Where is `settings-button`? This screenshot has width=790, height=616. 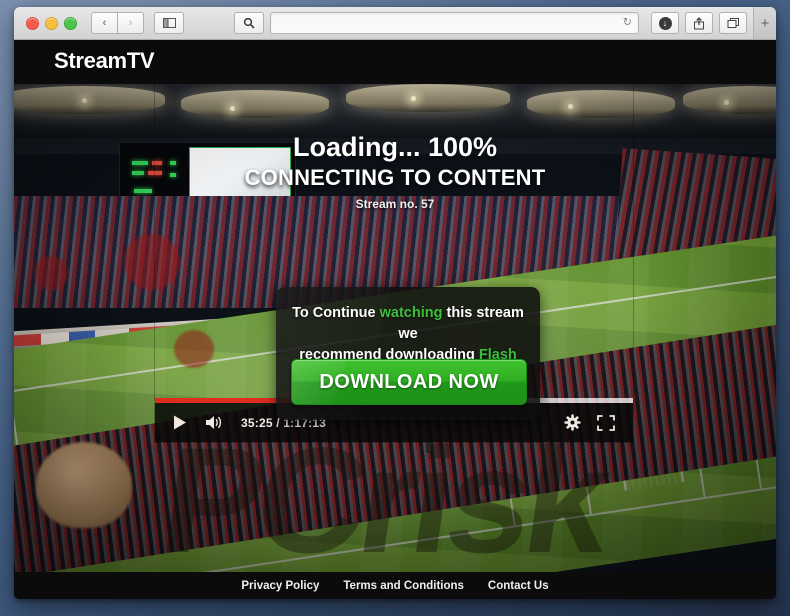
settings-button is located at coordinates (572, 423).